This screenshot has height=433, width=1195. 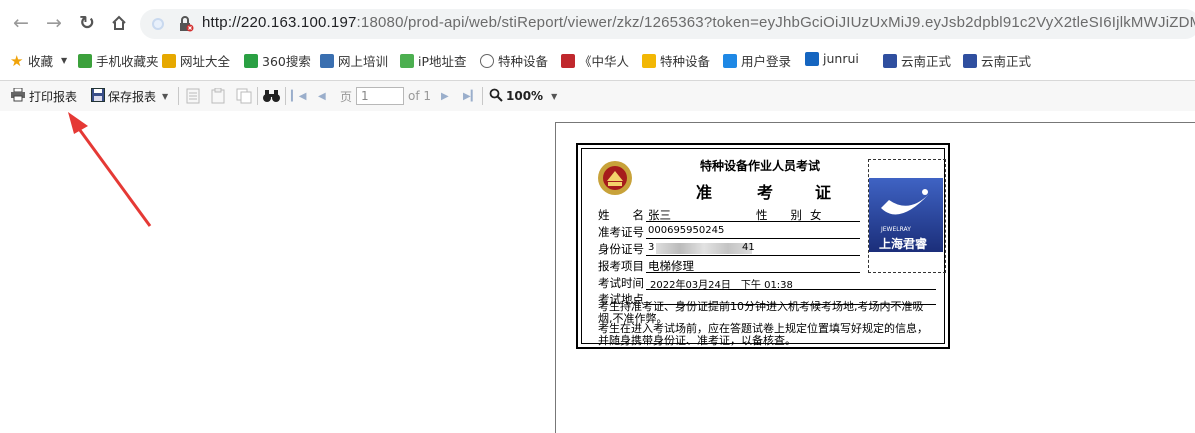 What do you see at coordinates (730, 60) in the screenshot?
I see `login-icon` at bounding box center [730, 60].